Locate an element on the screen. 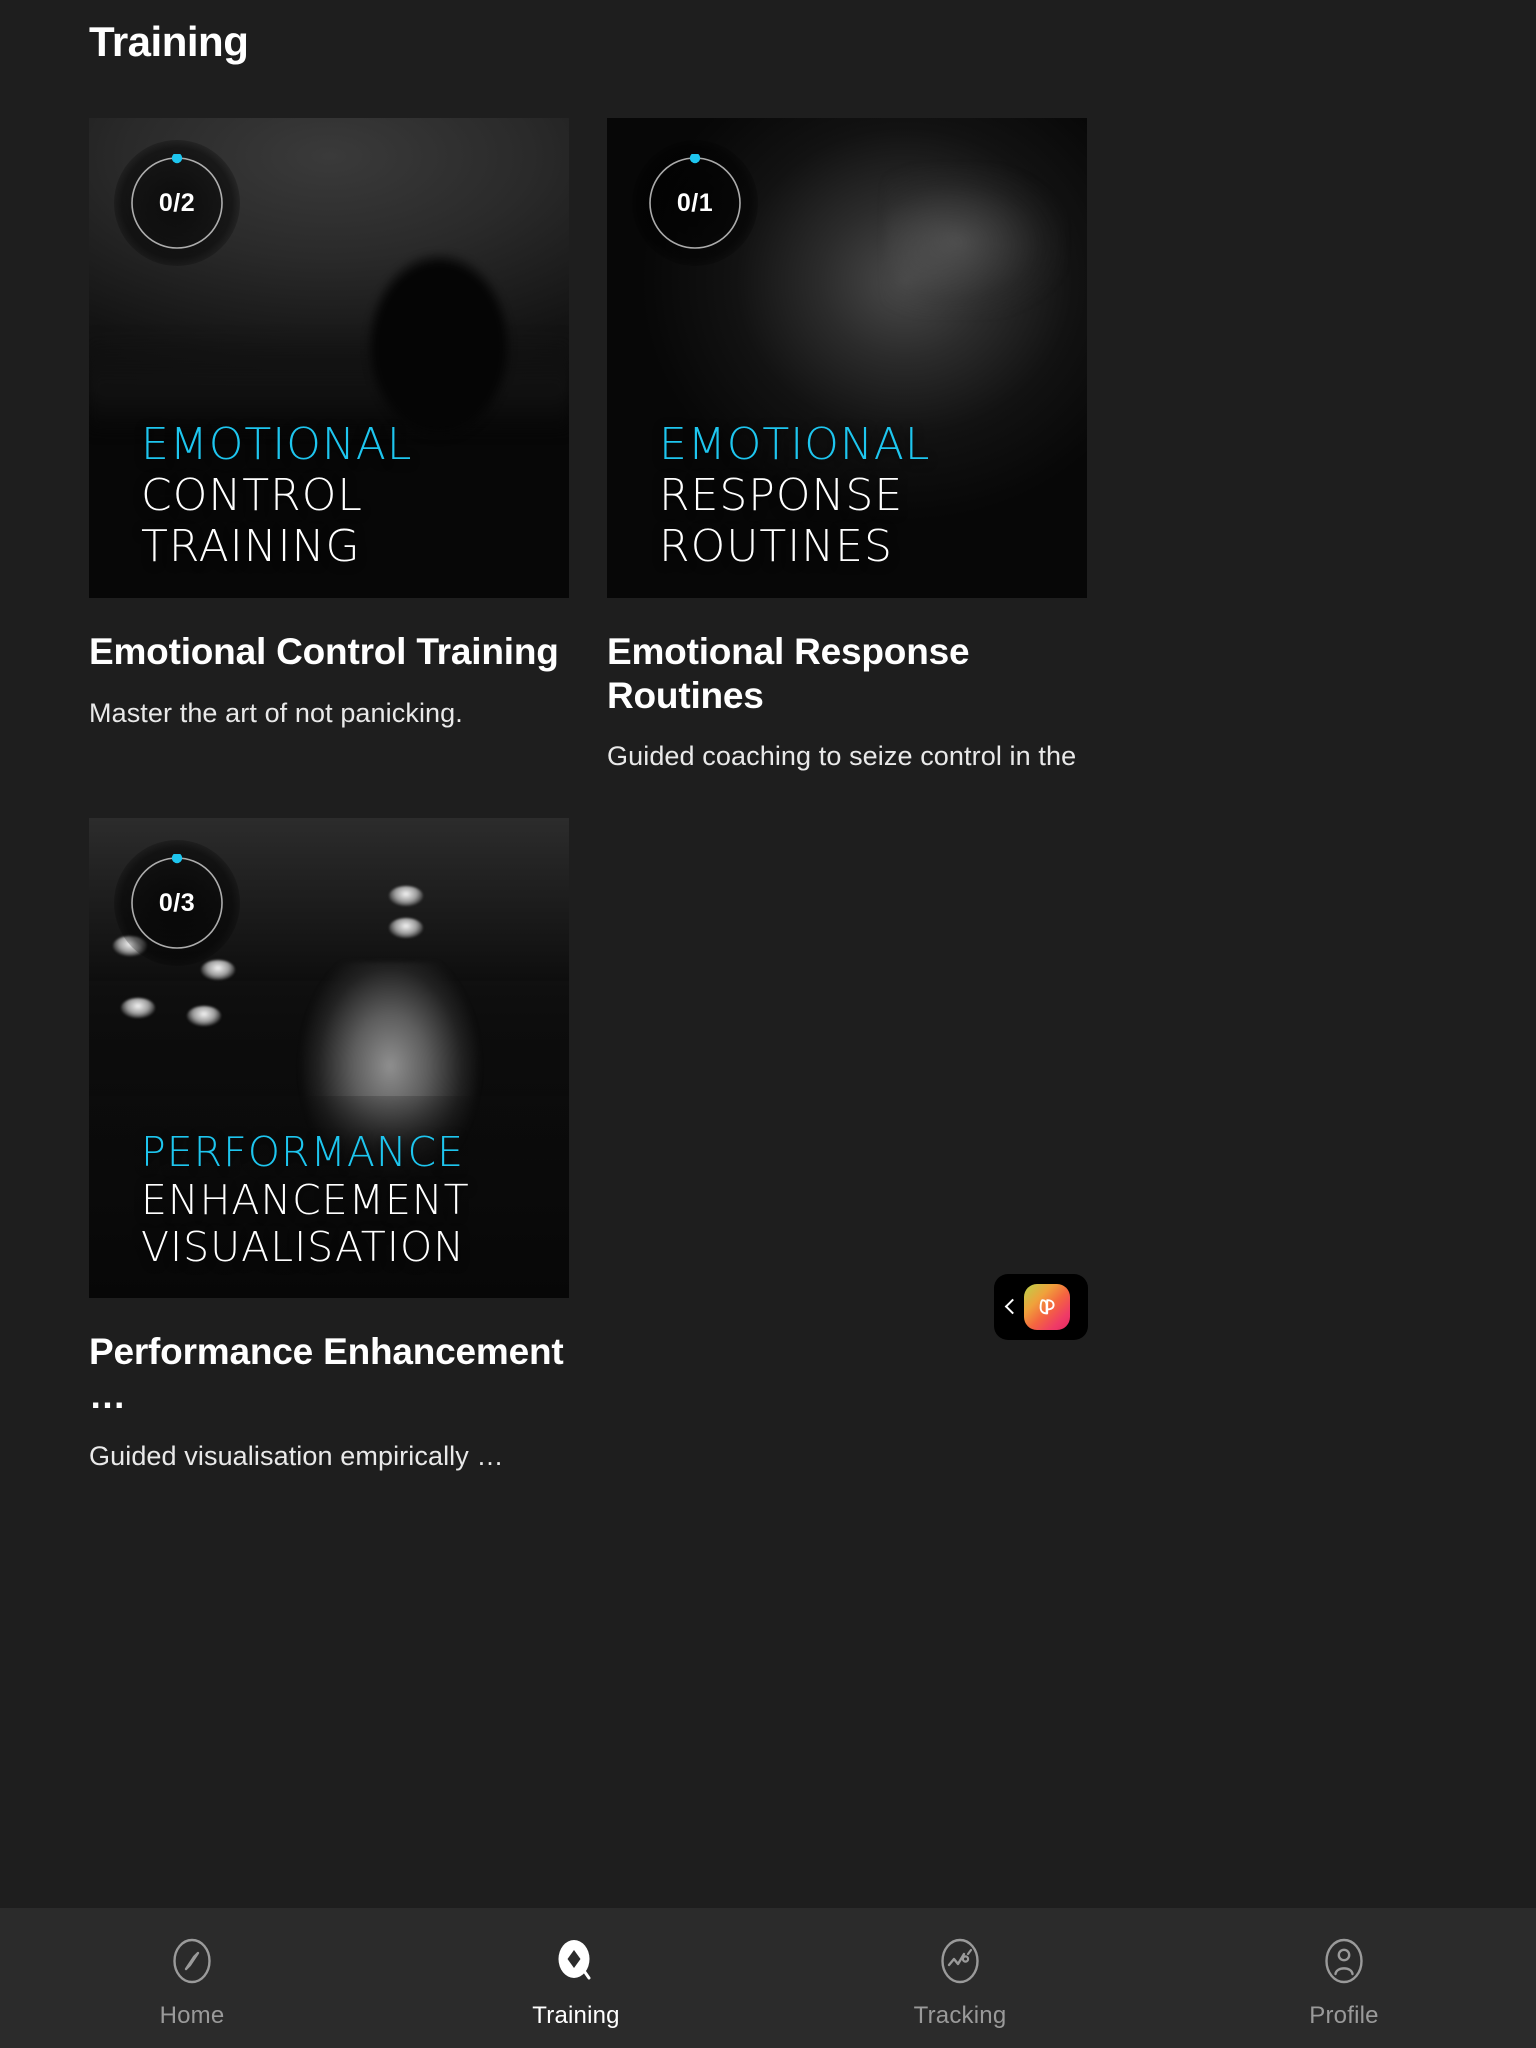  page-title: Training is located at coordinates (169, 41).